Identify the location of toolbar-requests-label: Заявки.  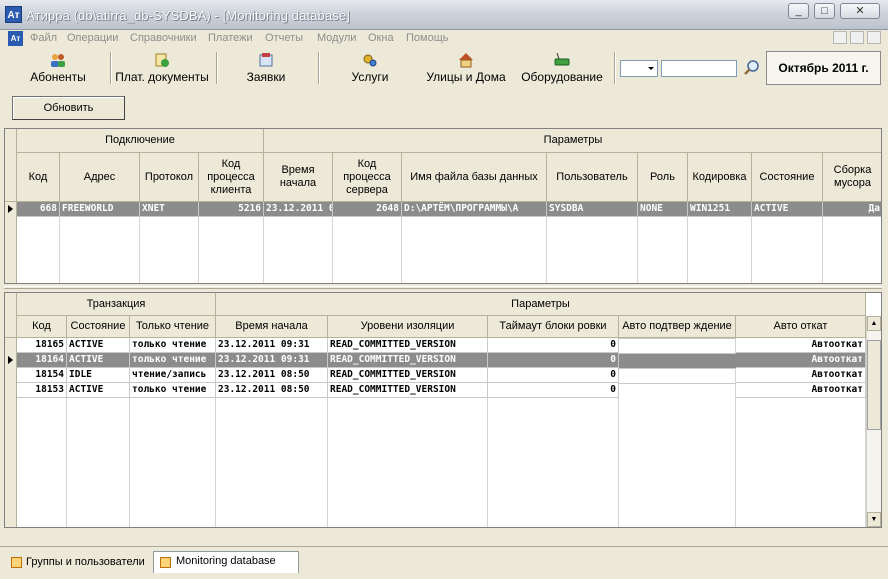
(266, 77).